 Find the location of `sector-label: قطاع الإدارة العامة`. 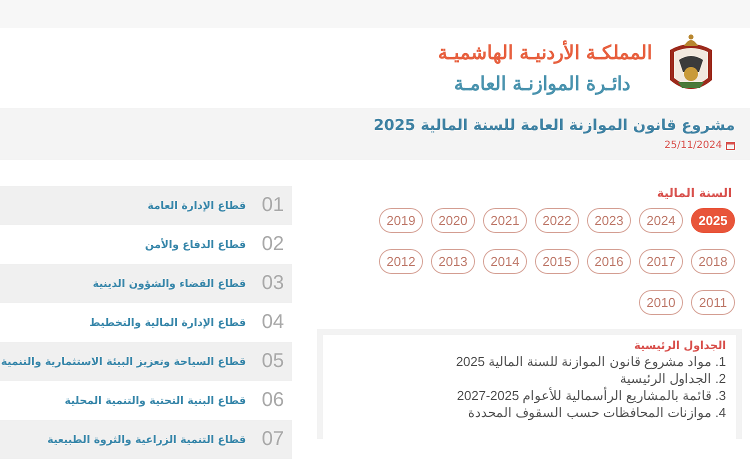

sector-label: قطاع الإدارة العامة is located at coordinates (197, 206).